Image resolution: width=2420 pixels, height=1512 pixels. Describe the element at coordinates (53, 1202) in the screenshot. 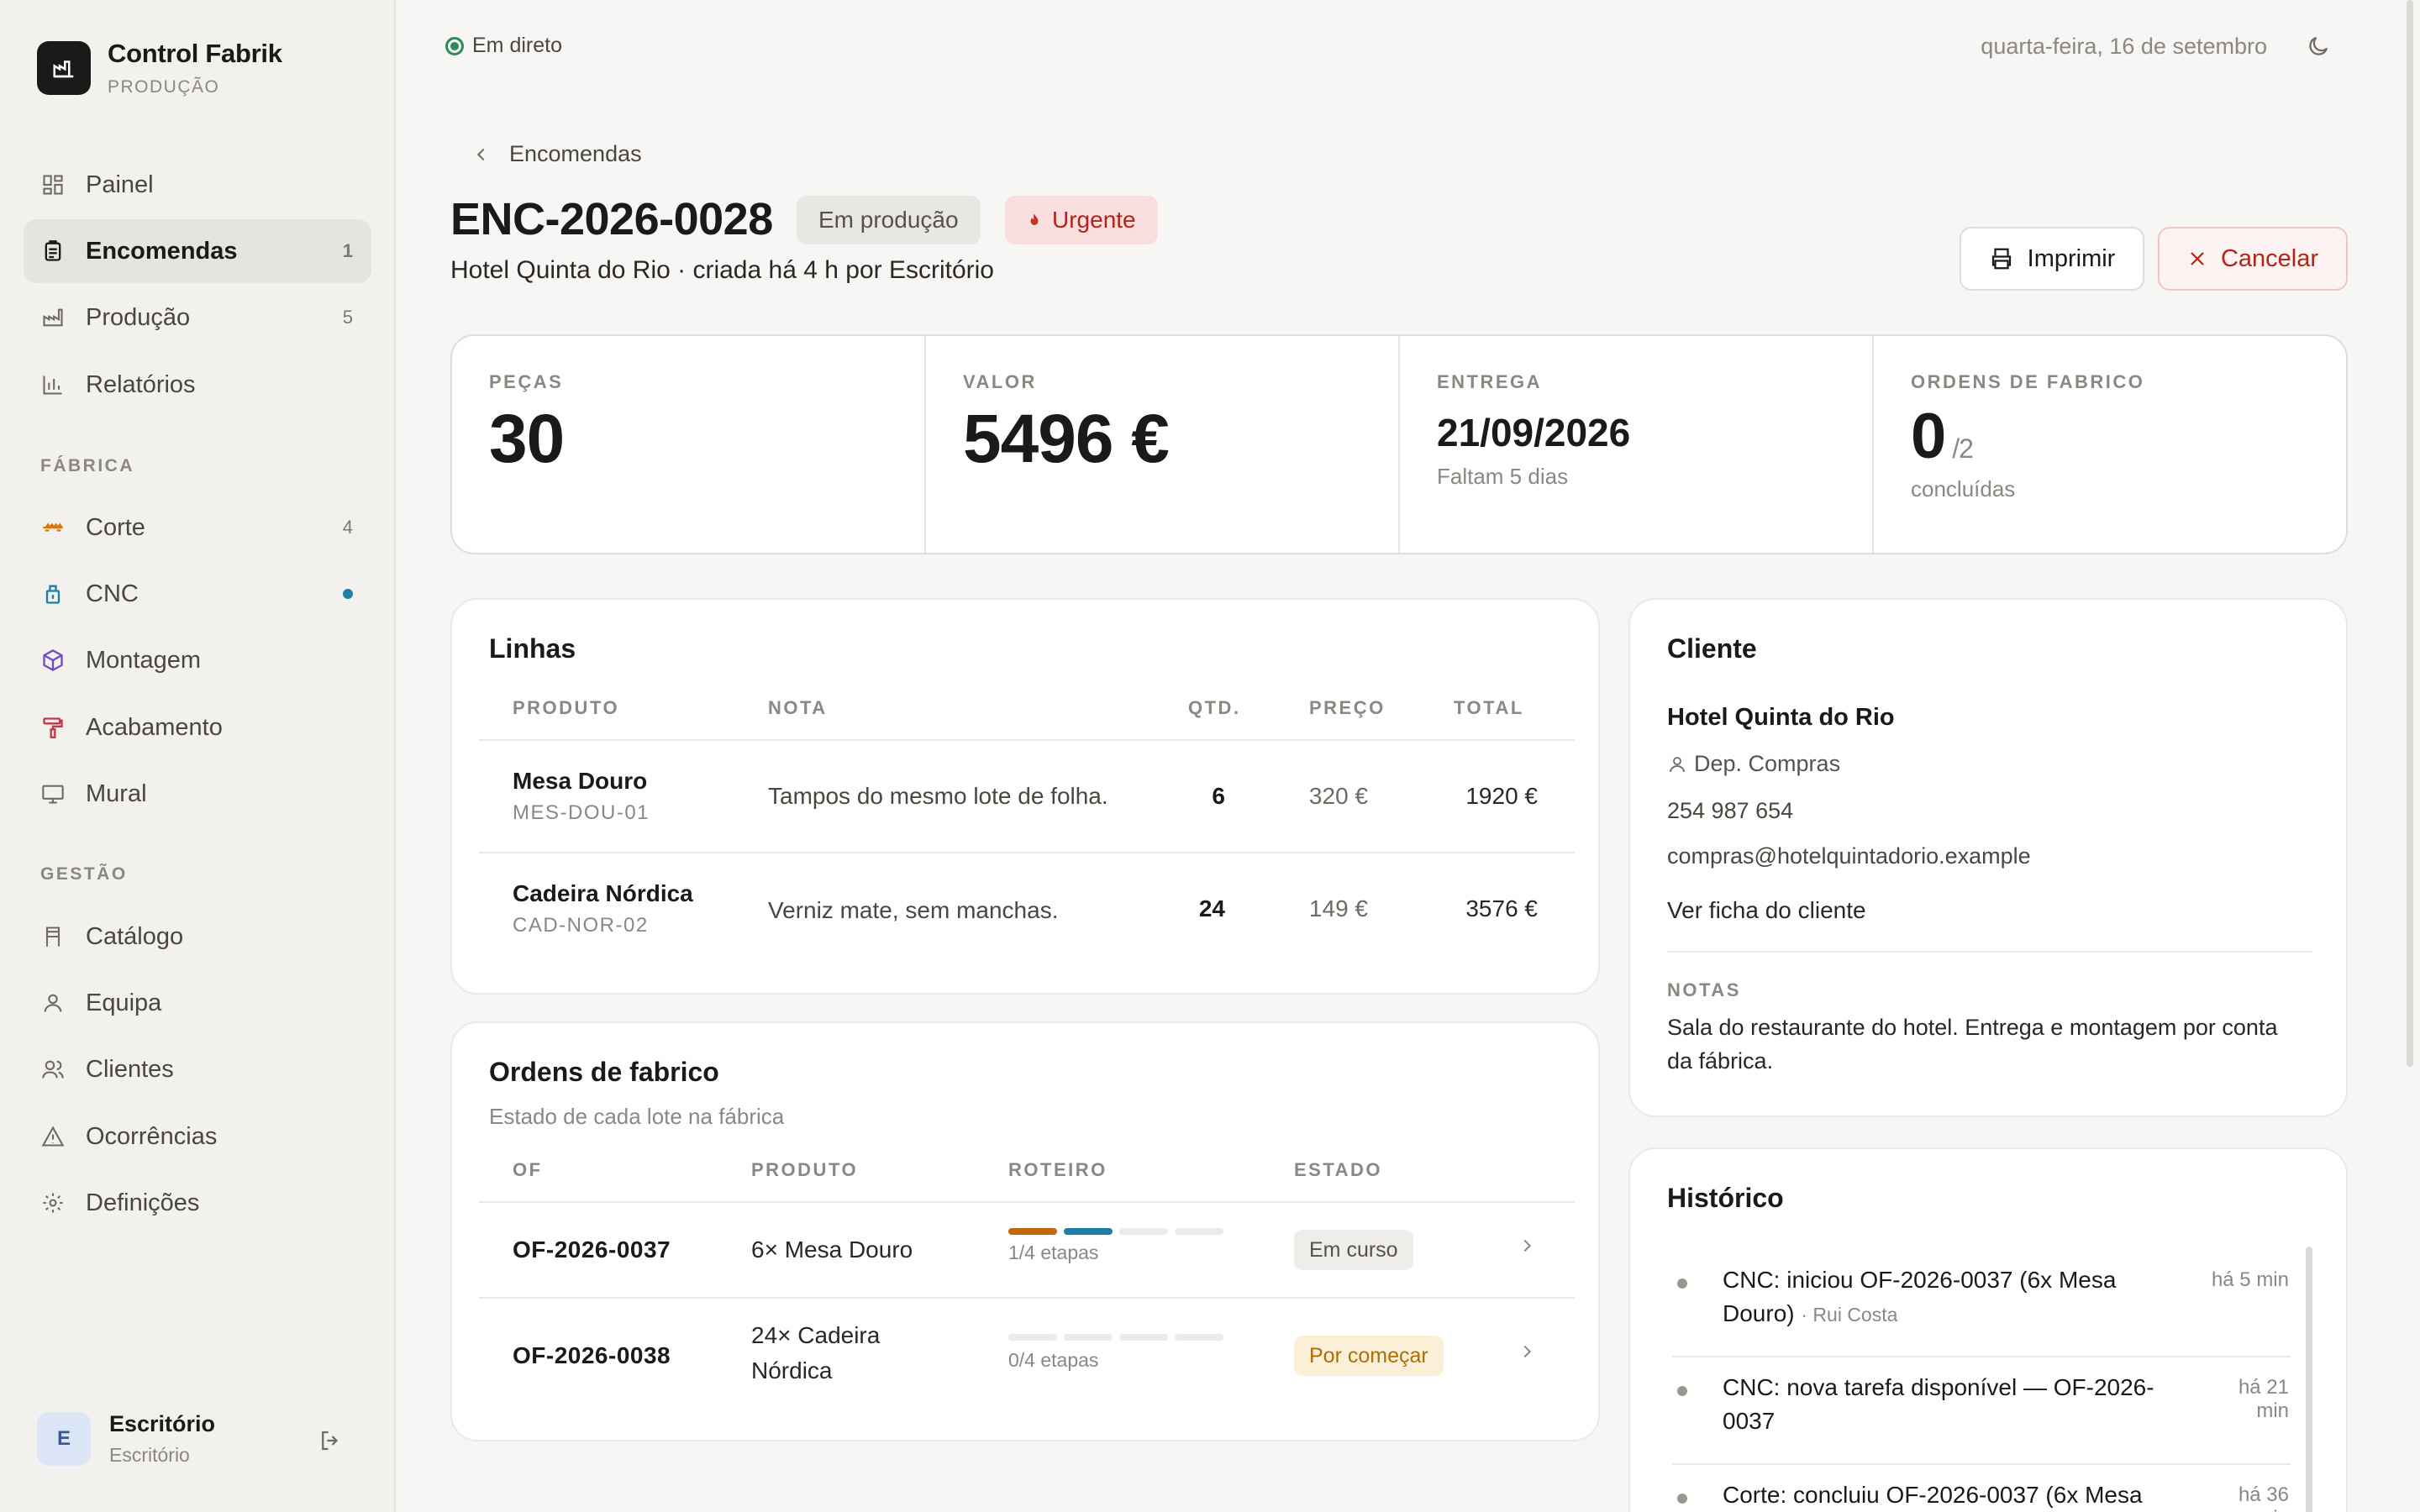

I see `gear-icon` at that location.